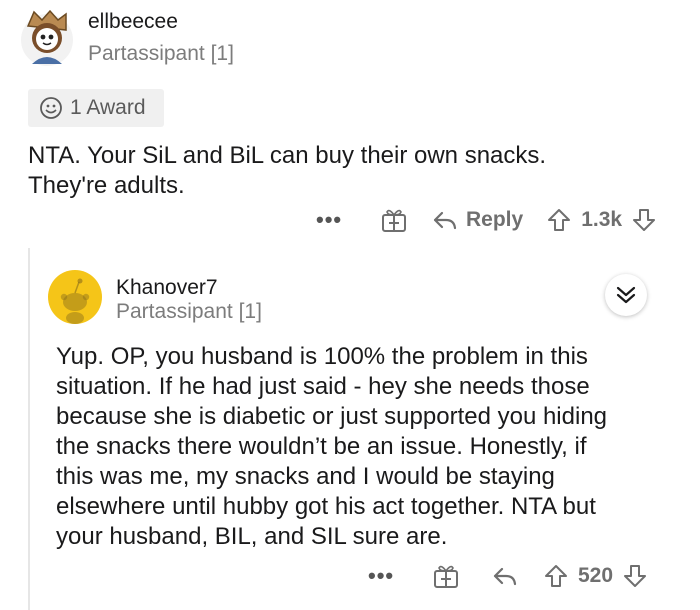  What do you see at coordinates (29, 429) in the screenshot?
I see `thread-line` at bounding box center [29, 429].